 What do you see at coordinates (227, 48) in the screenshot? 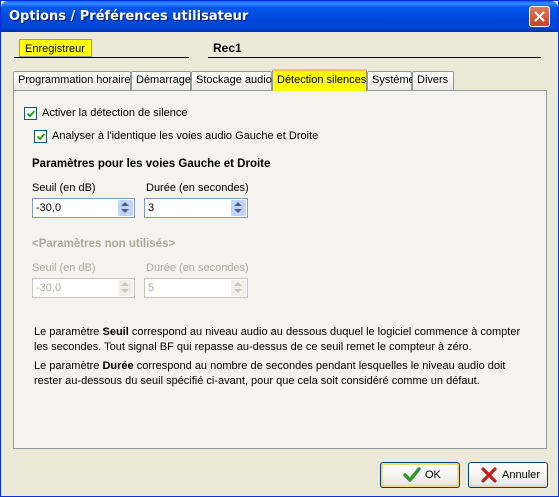
I see `recorder-name: Rec1` at bounding box center [227, 48].